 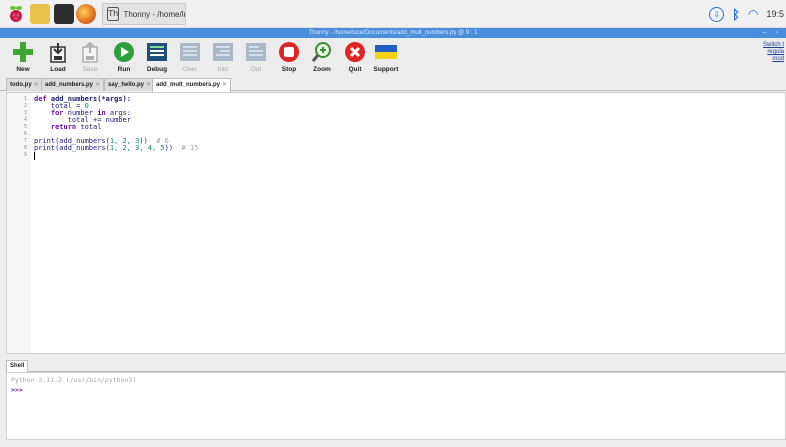 I want to click on switch-link-line-1: Switch t, so click(x=773, y=45).